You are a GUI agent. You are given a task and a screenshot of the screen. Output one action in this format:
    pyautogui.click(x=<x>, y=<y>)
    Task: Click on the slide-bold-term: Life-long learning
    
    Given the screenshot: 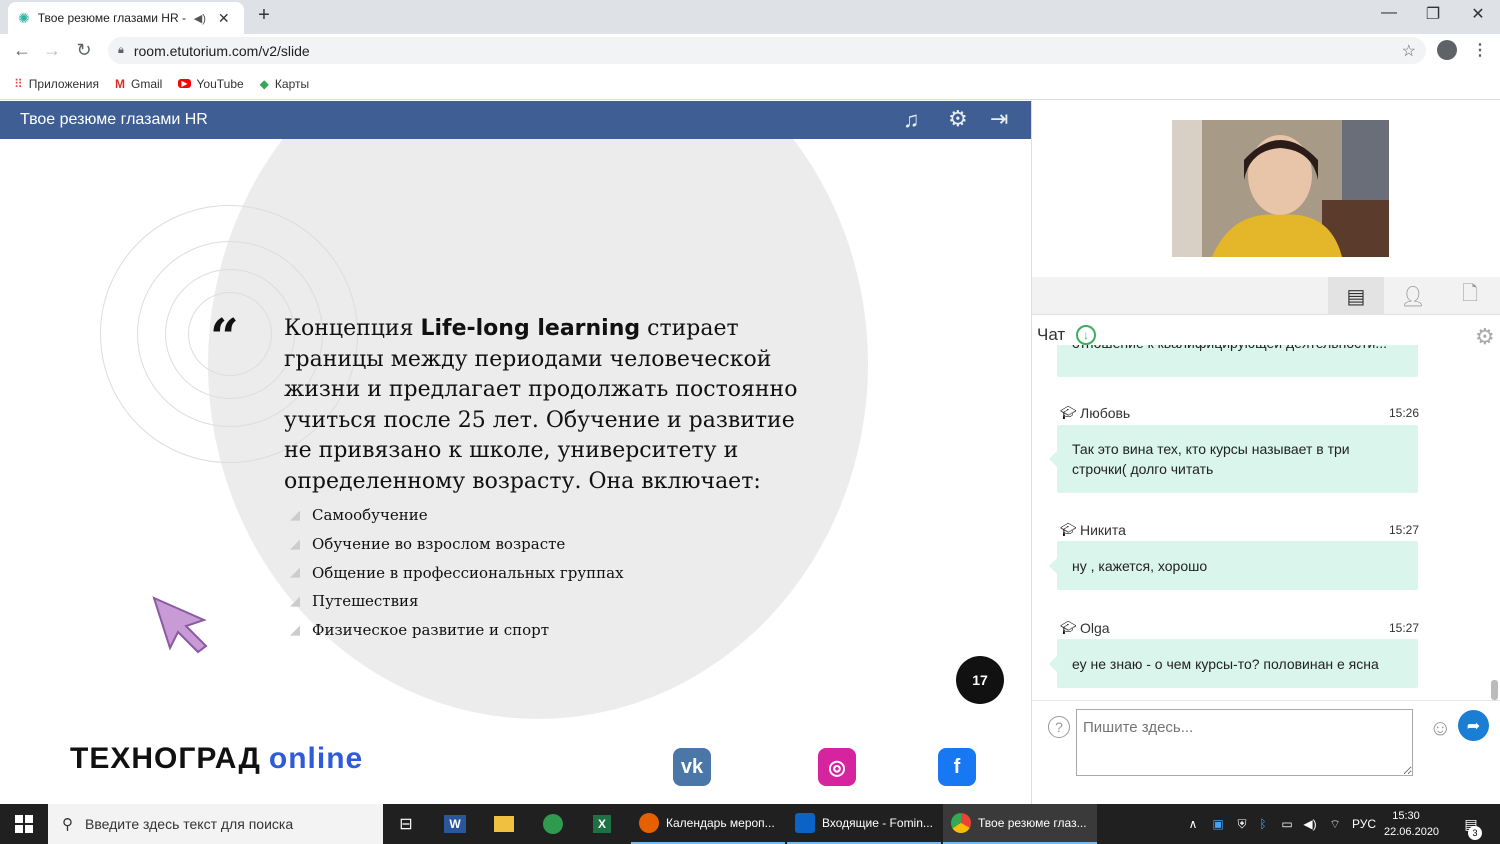 What is the action you would take?
    pyautogui.click(x=530, y=328)
    